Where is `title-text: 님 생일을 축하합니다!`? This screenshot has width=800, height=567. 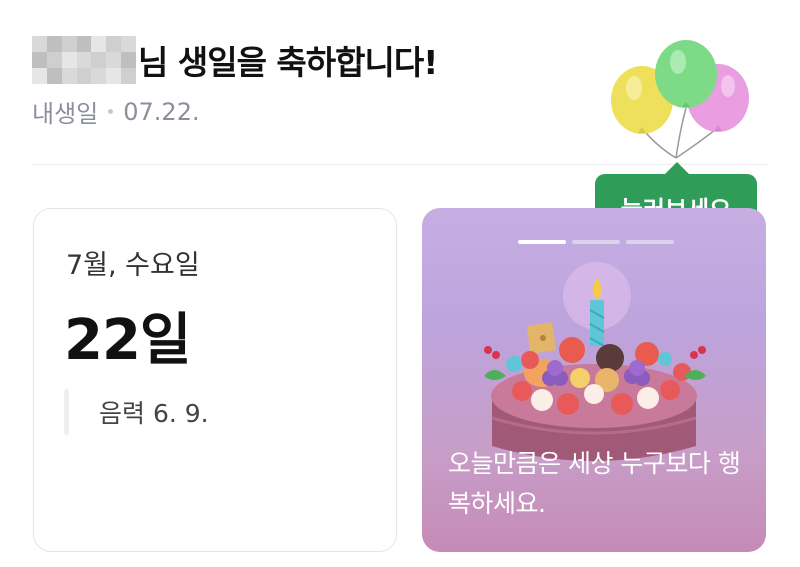 title-text: 님 생일을 축하합니다! is located at coordinates (288, 62).